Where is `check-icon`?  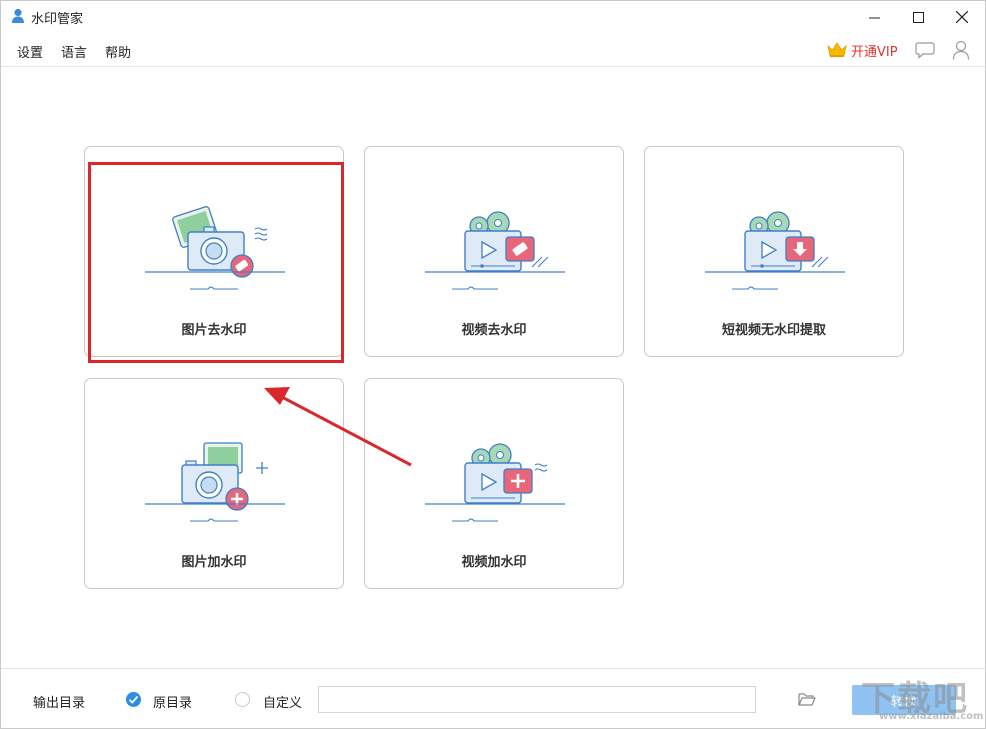 check-icon is located at coordinates (133, 699).